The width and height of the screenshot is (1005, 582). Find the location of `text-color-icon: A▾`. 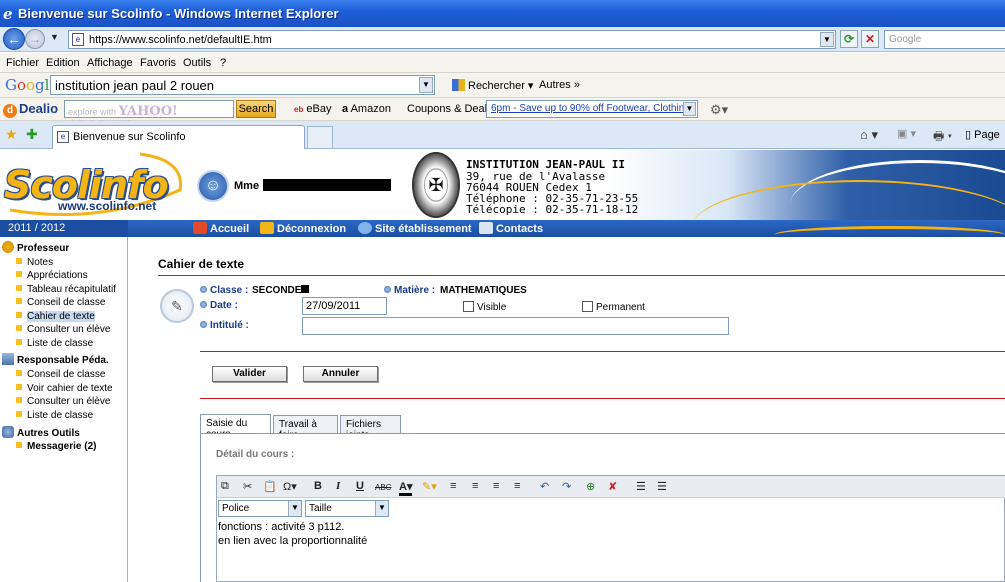

text-color-icon: A▾ is located at coordinates (406, 488).